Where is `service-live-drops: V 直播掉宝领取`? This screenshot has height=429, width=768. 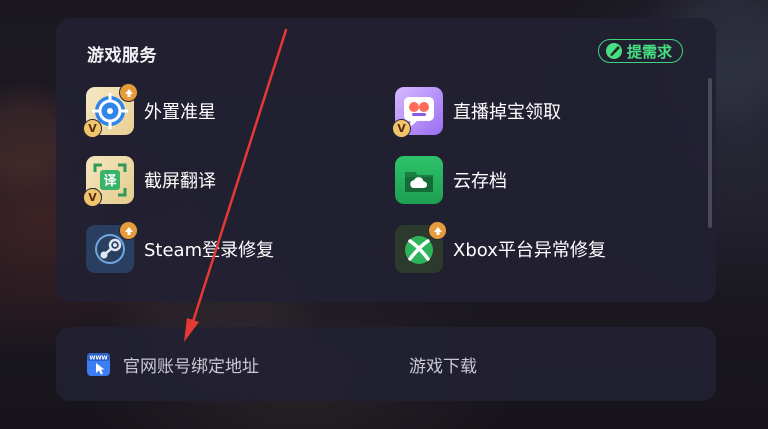 service-live-drops: V 直播掉宝领取 is located at coordinates (476, 112).